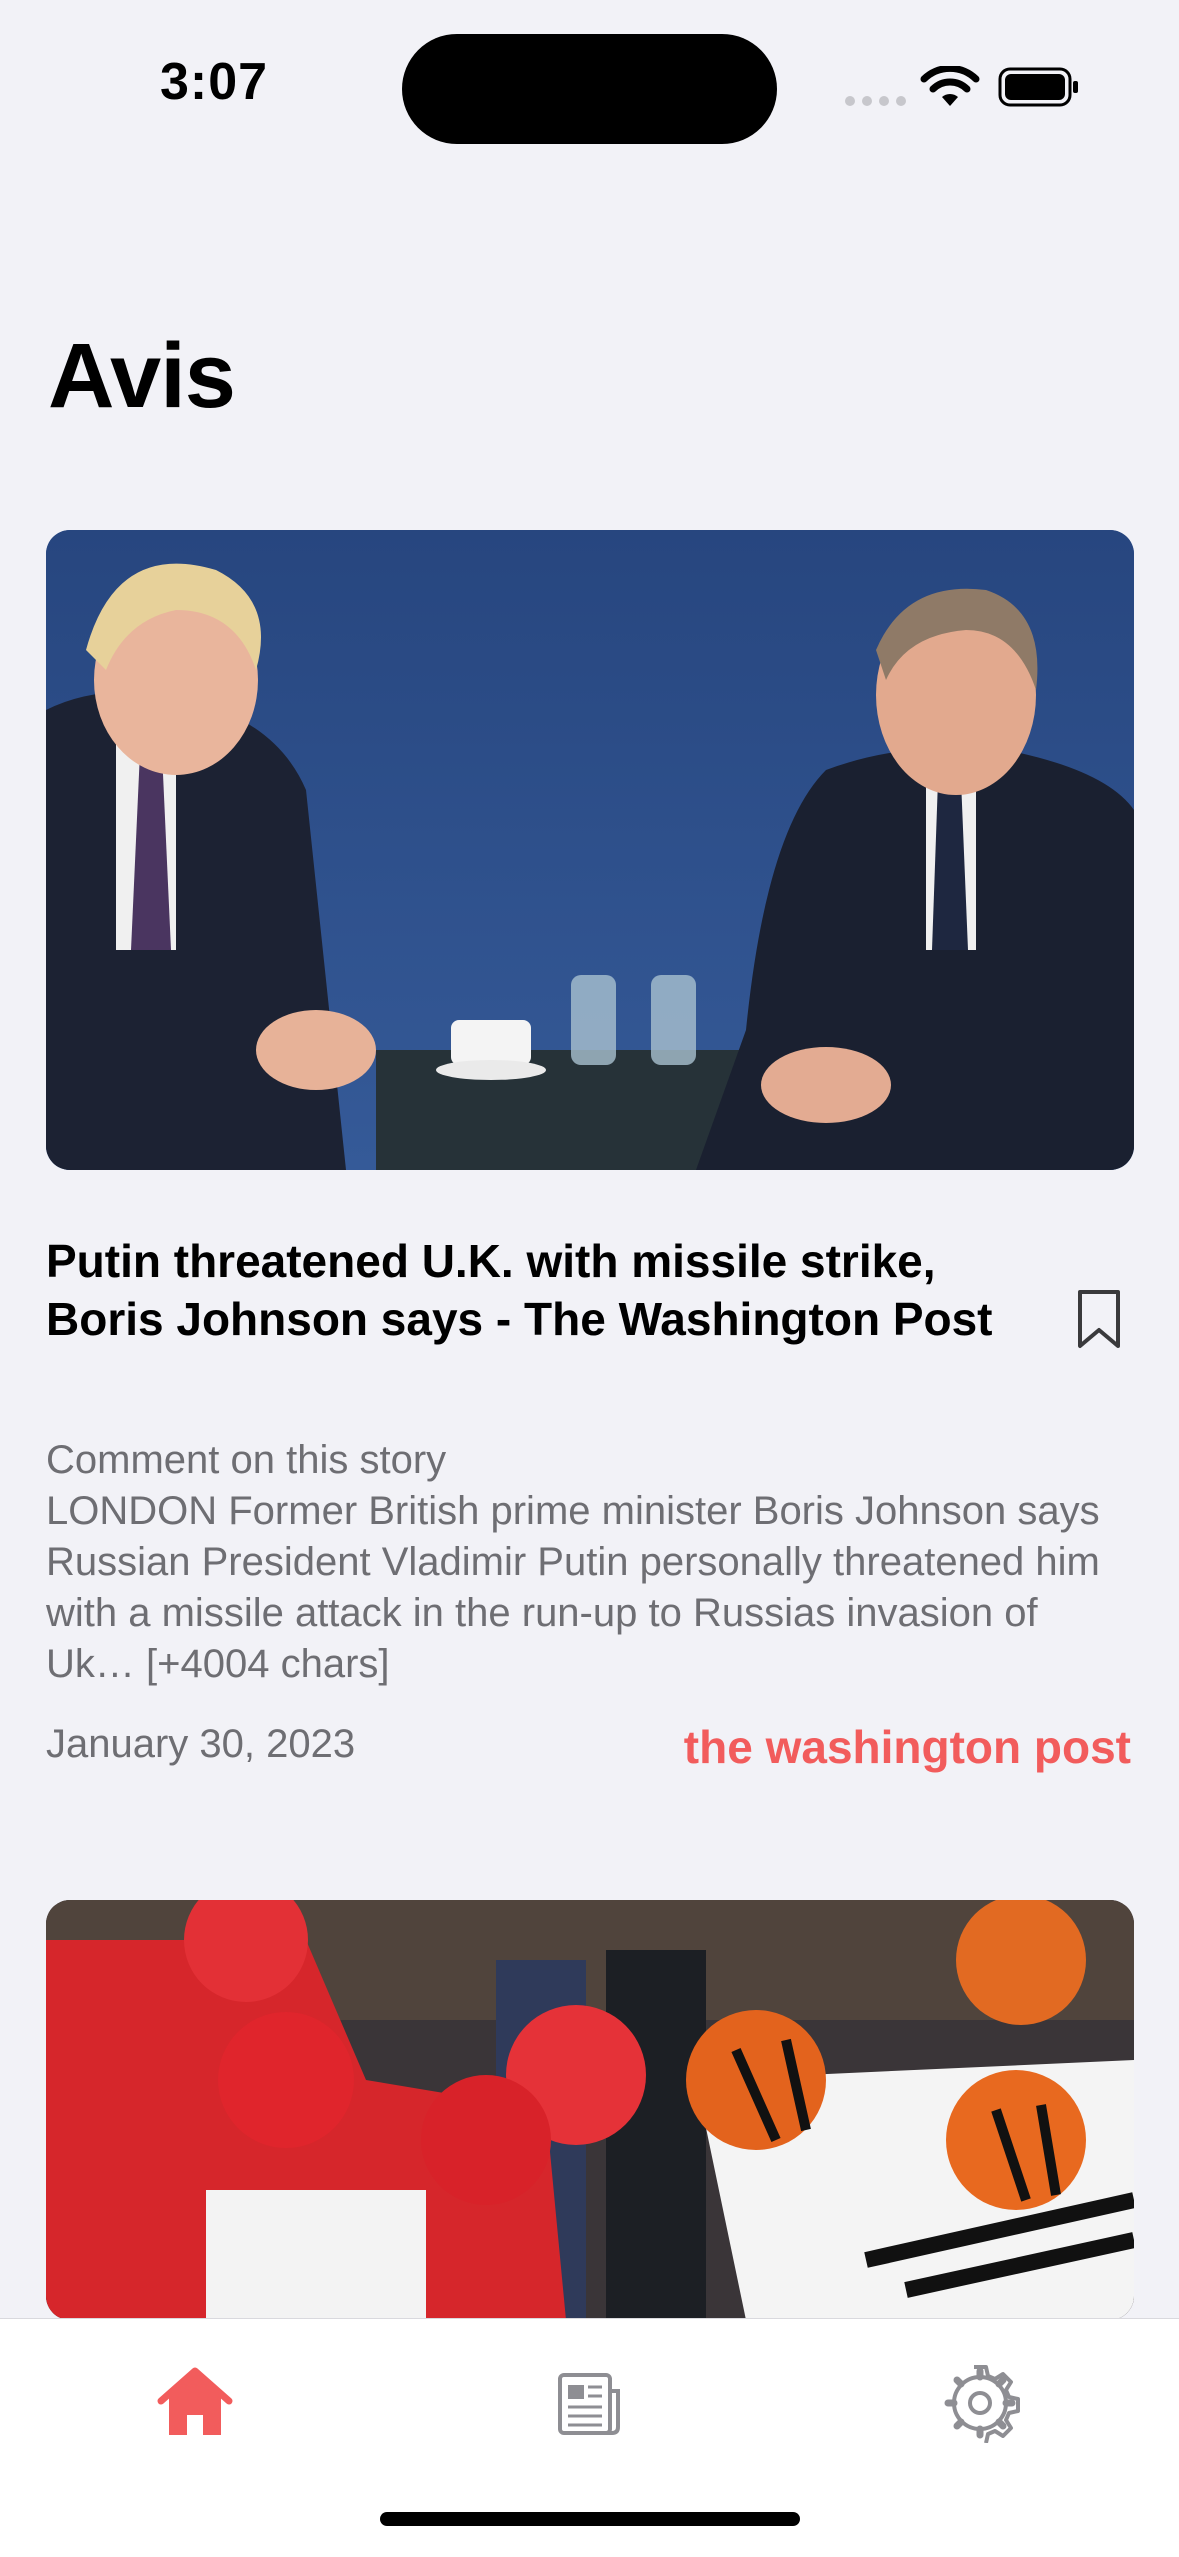 The height and width of the screenshot is (2557, 1179). I want to click on article-date: January 30, 2023, so click(201, 1744).